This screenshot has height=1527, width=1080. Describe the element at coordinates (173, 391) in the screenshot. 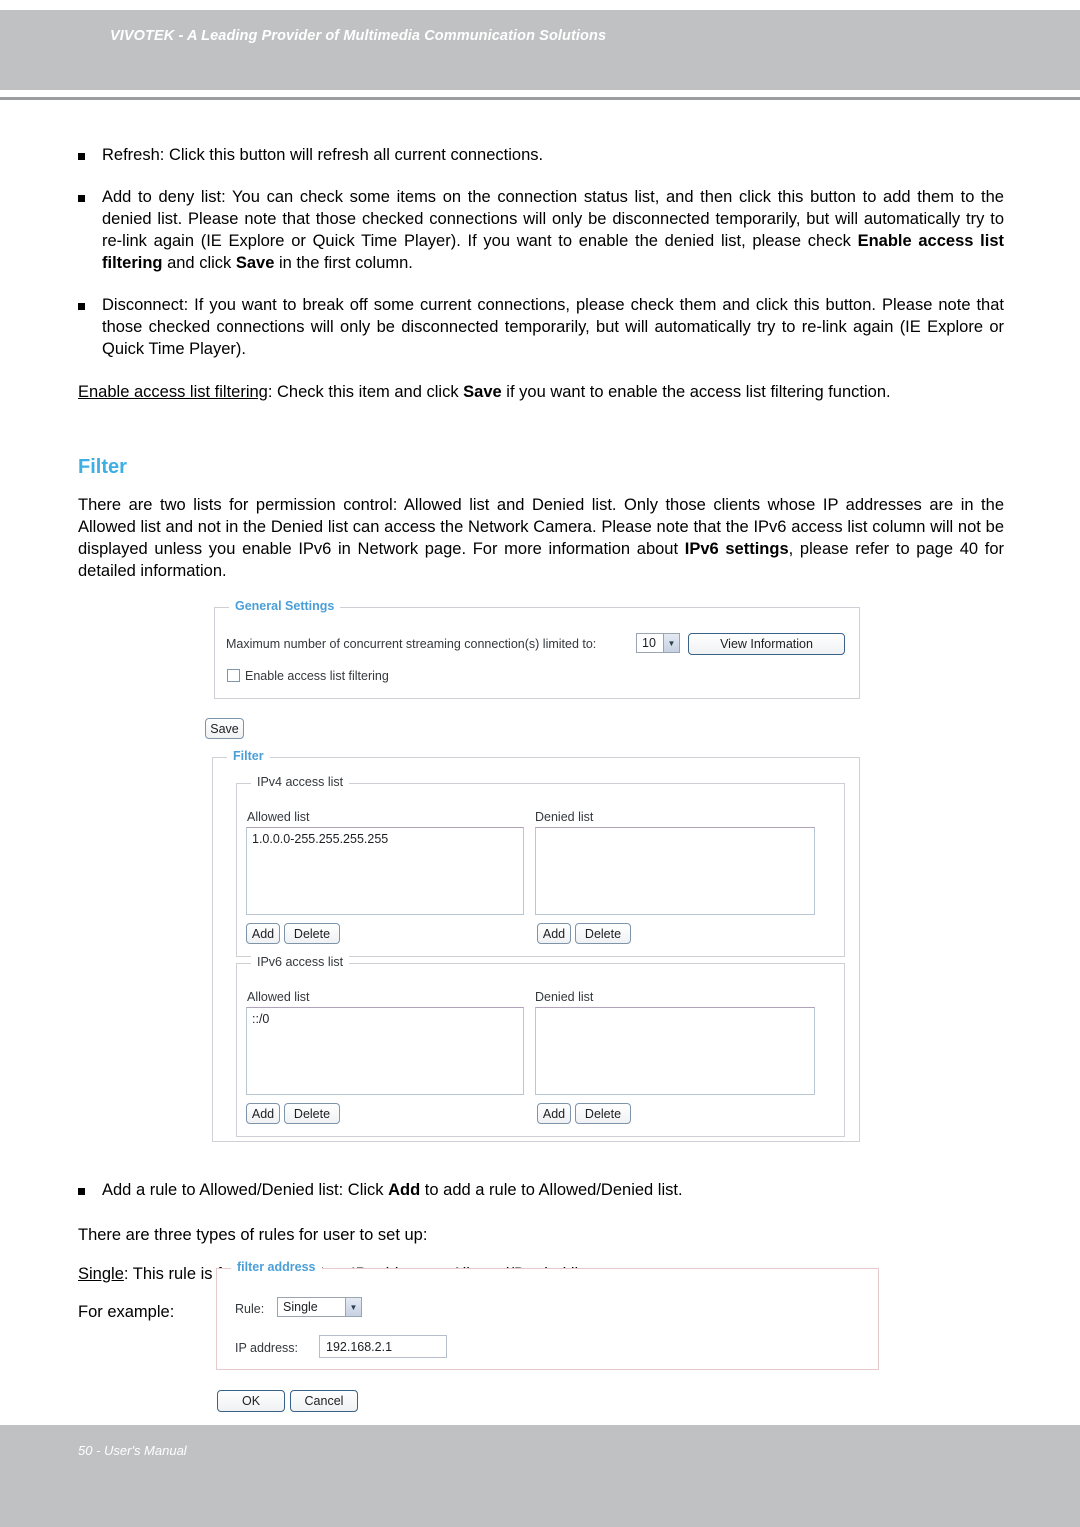

I see `enable-filtering-underlined-term: Enable access list filtering` at that location.